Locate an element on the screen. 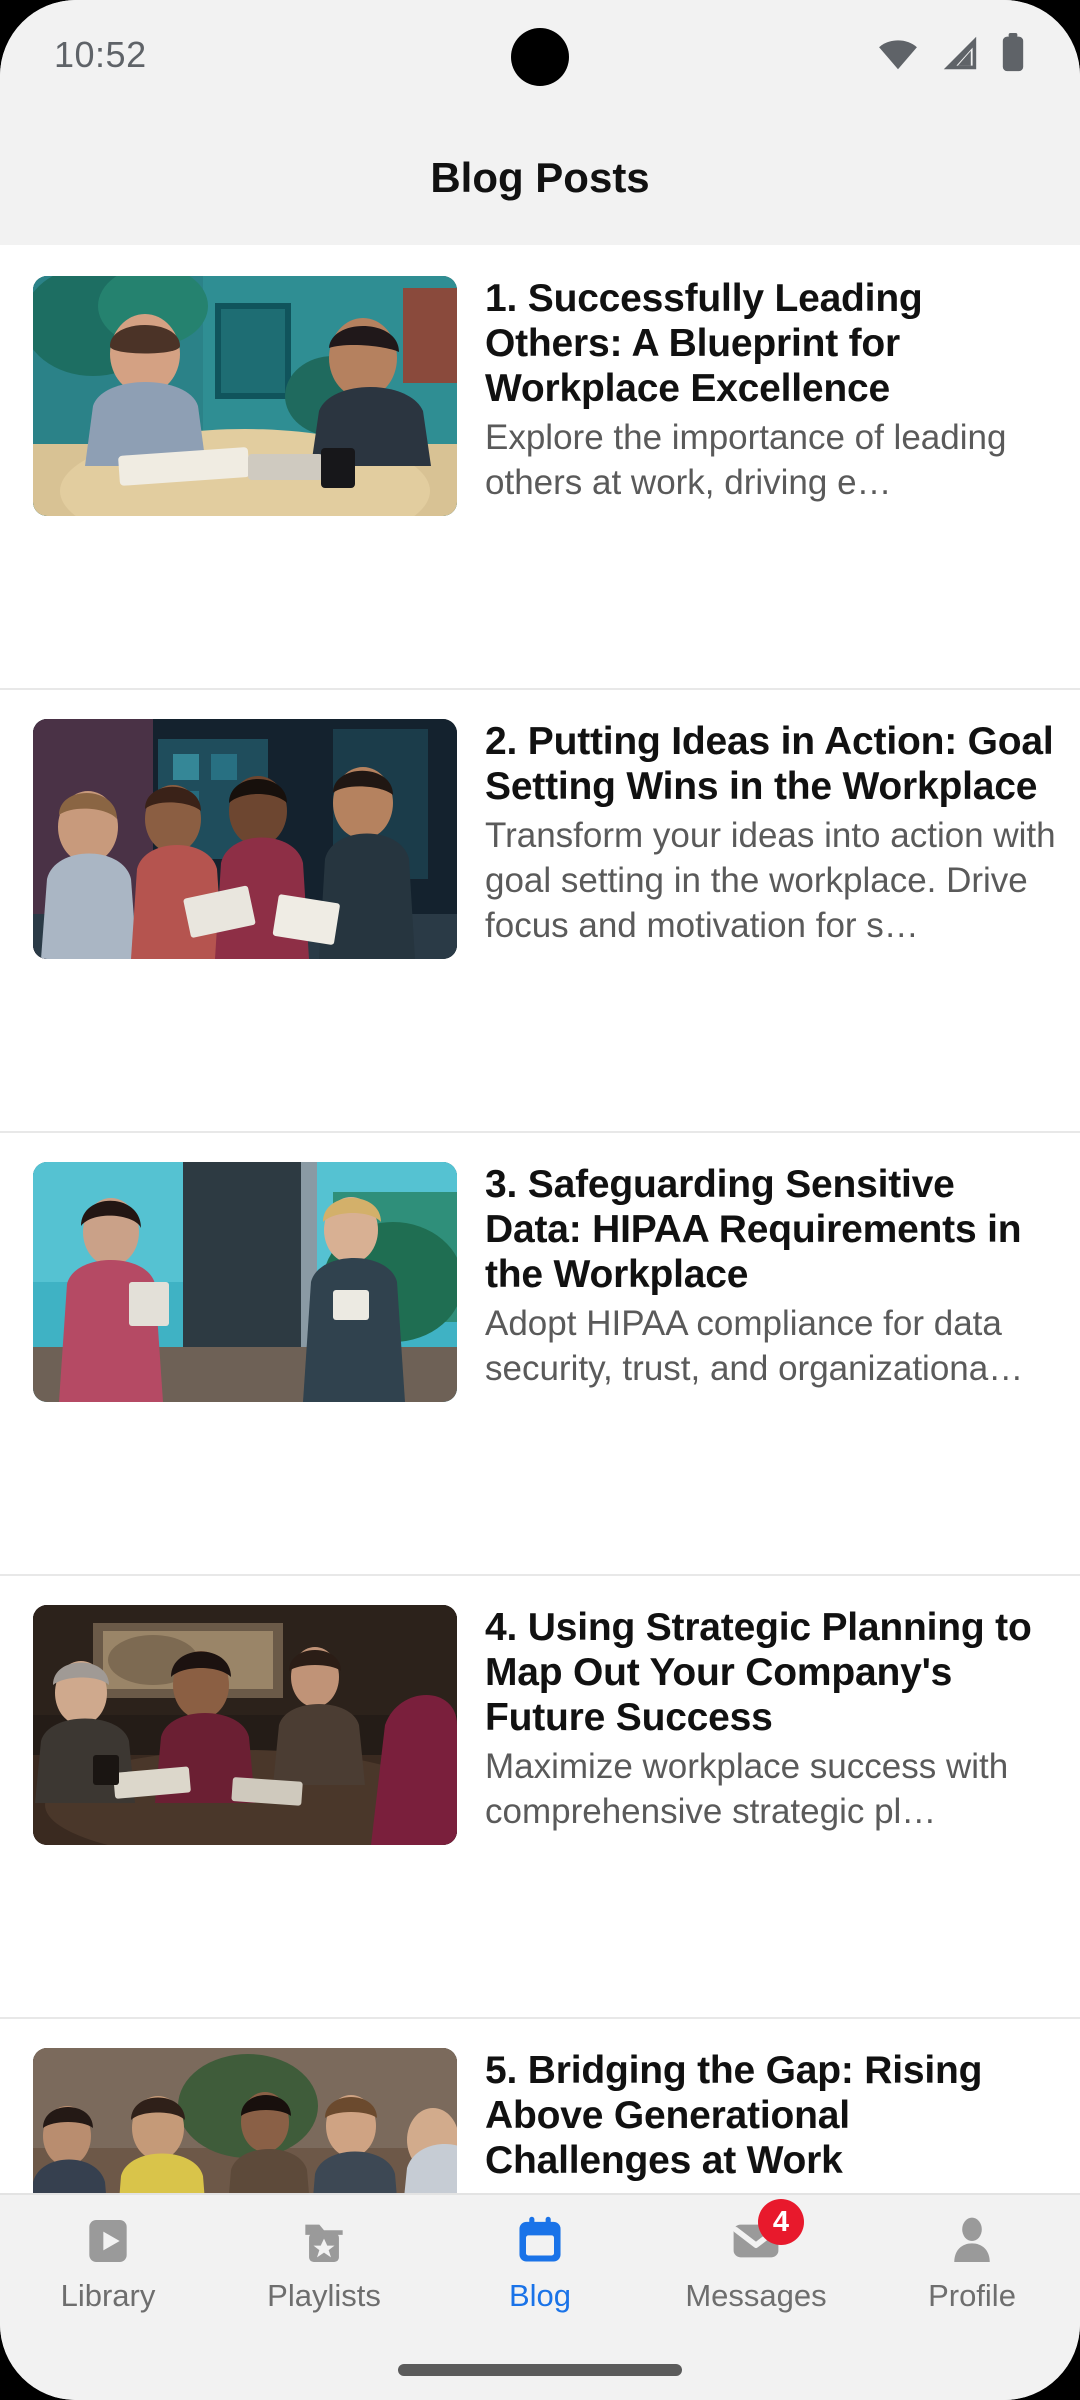  folder-star-icon is located at coordinates (324, 2241).